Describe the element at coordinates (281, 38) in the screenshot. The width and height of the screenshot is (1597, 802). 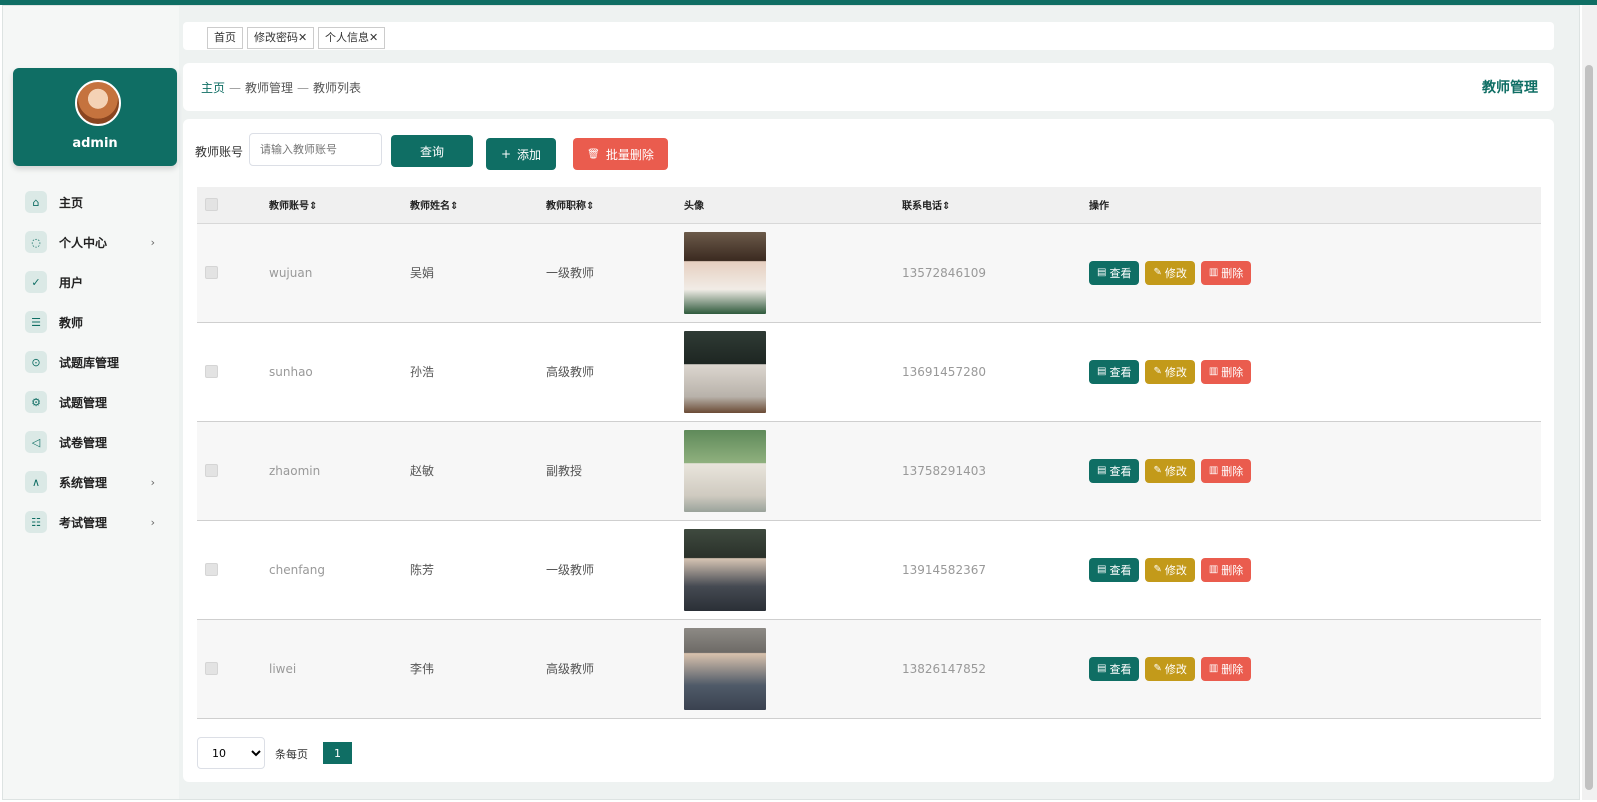
I see `tab-change-password: 修改密码✕` at that location.